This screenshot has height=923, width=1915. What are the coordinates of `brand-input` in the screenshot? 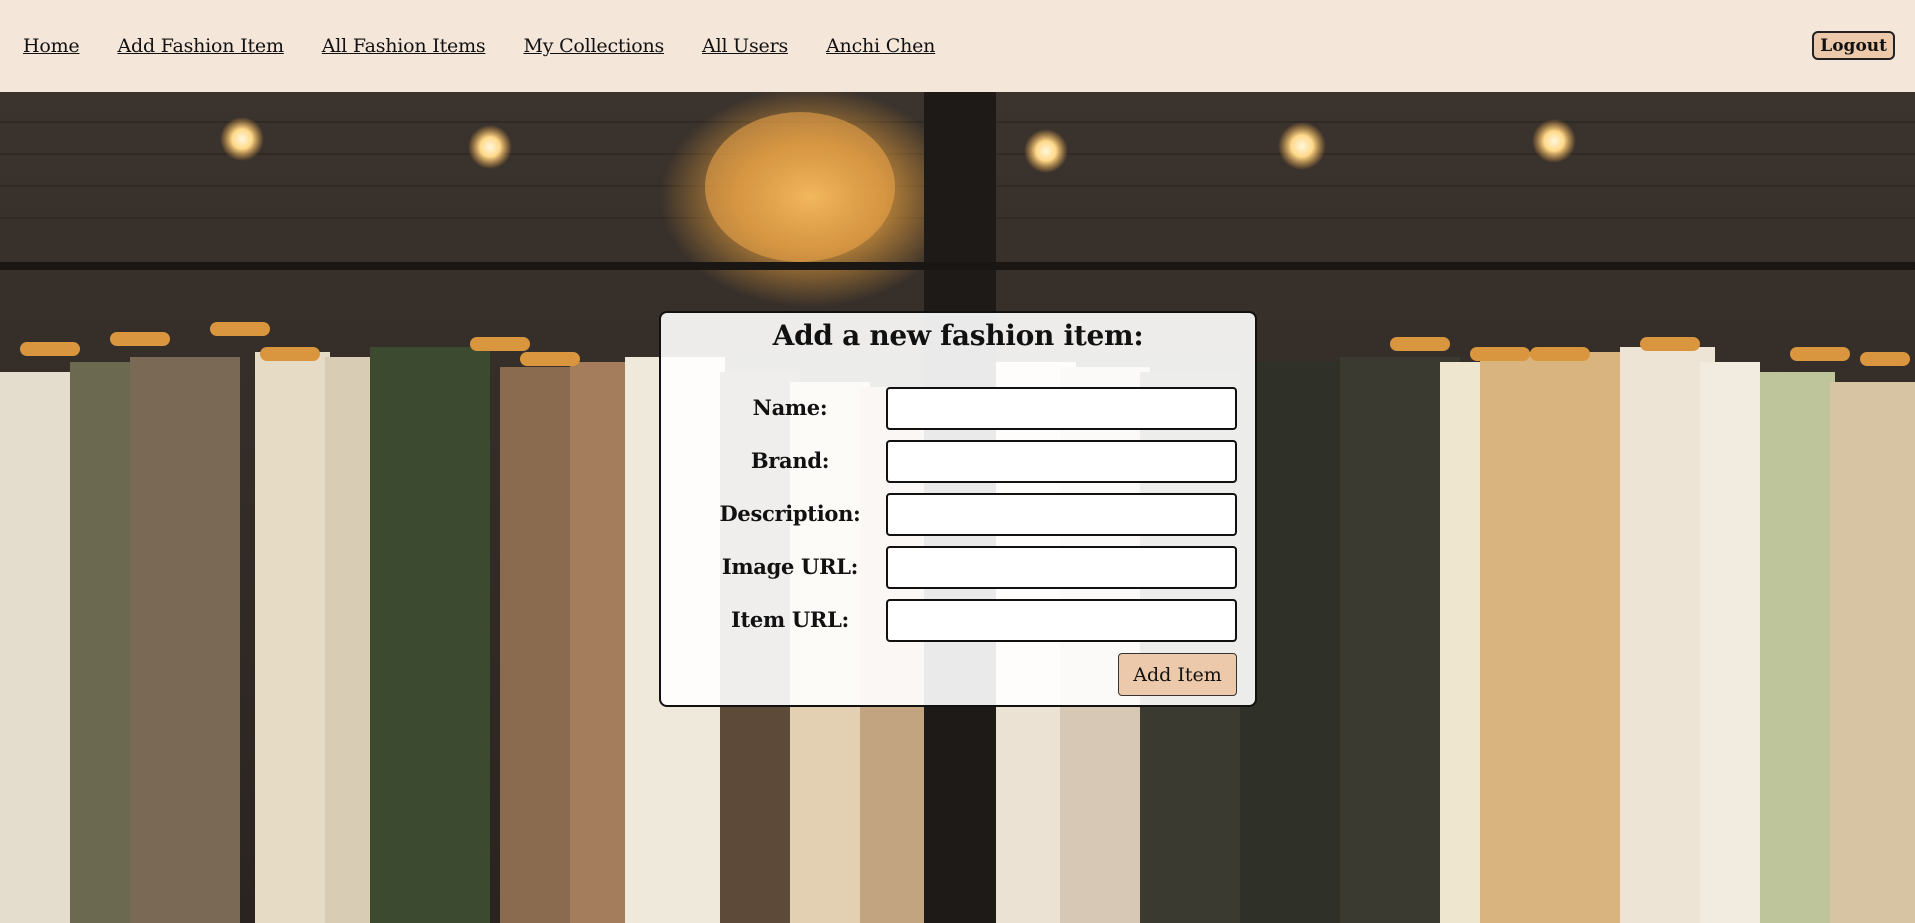 It's located at (1061, 461).